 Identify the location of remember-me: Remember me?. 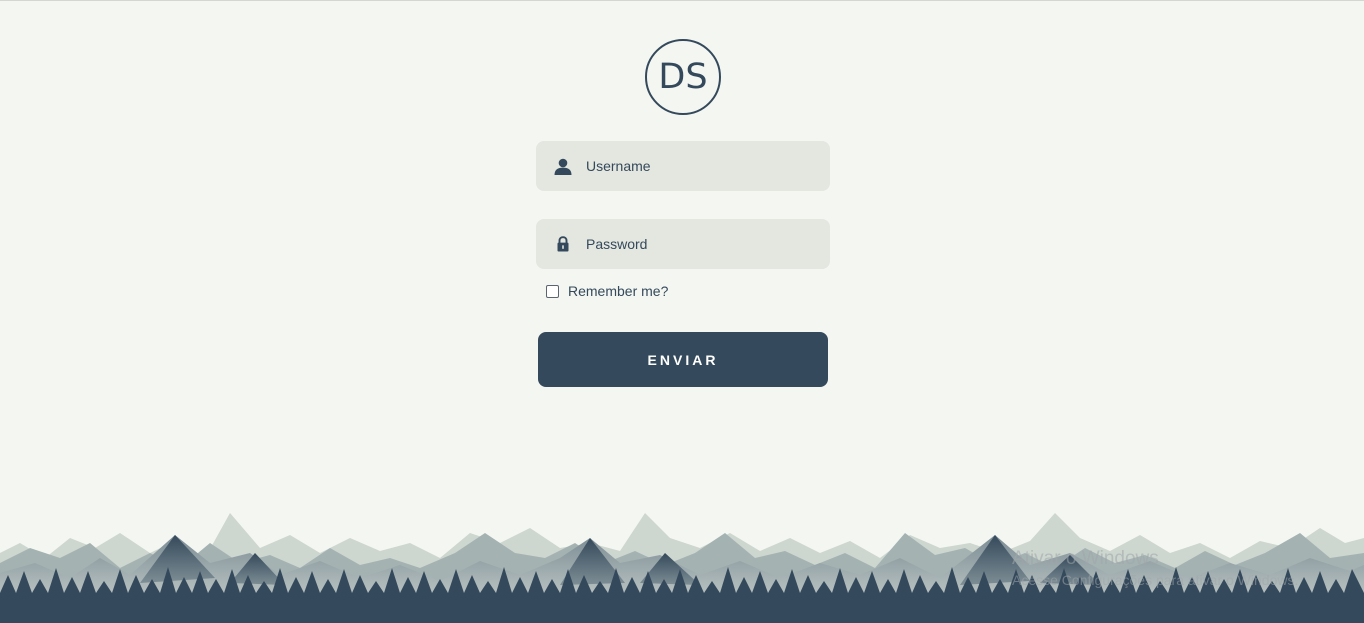
(607, 291).